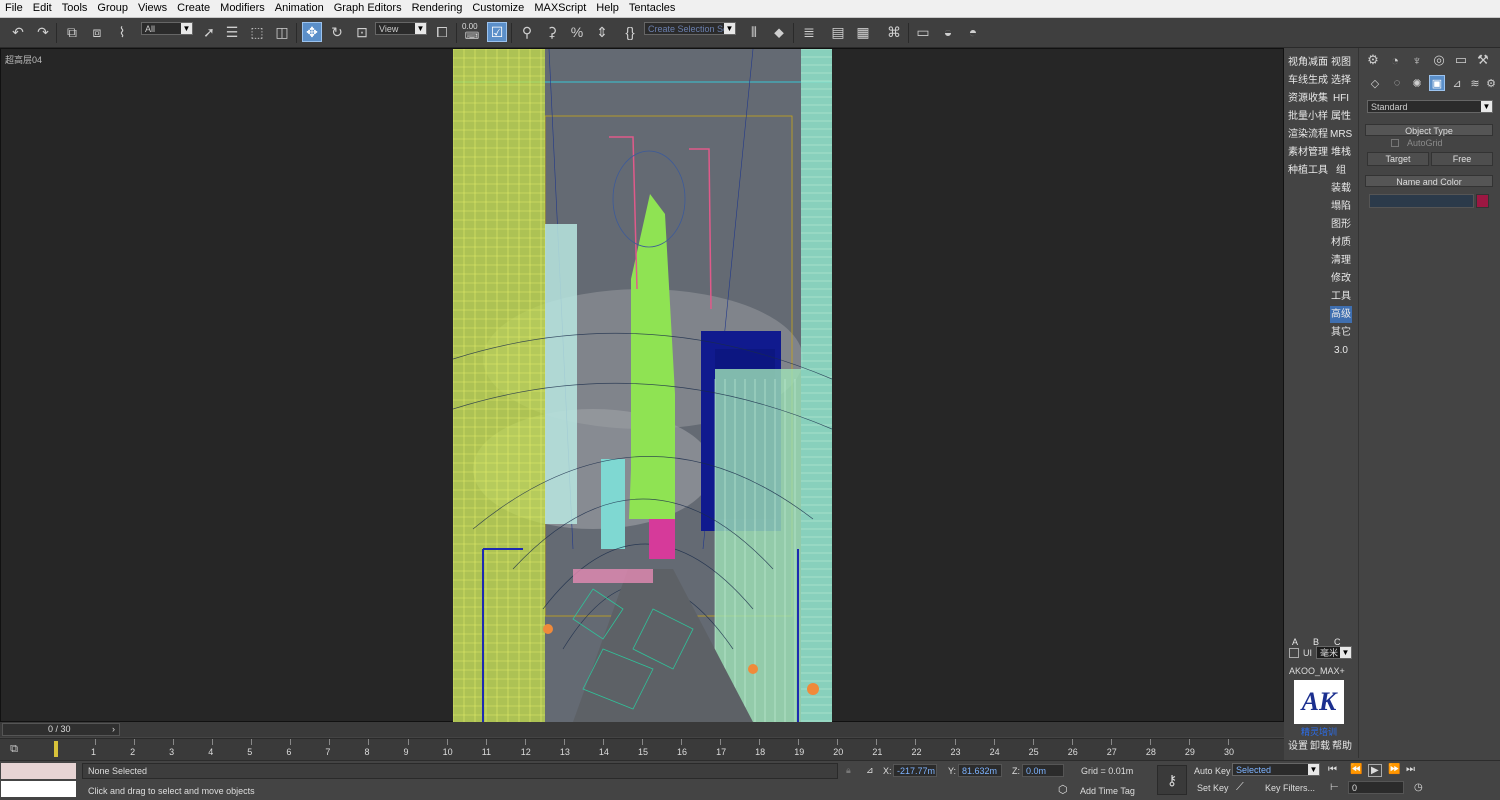  What do you see at coordinates (257, 32) in the screenshot?
I see `rectangular-selection-icon: ⬚` at bounding box center [257, 32].